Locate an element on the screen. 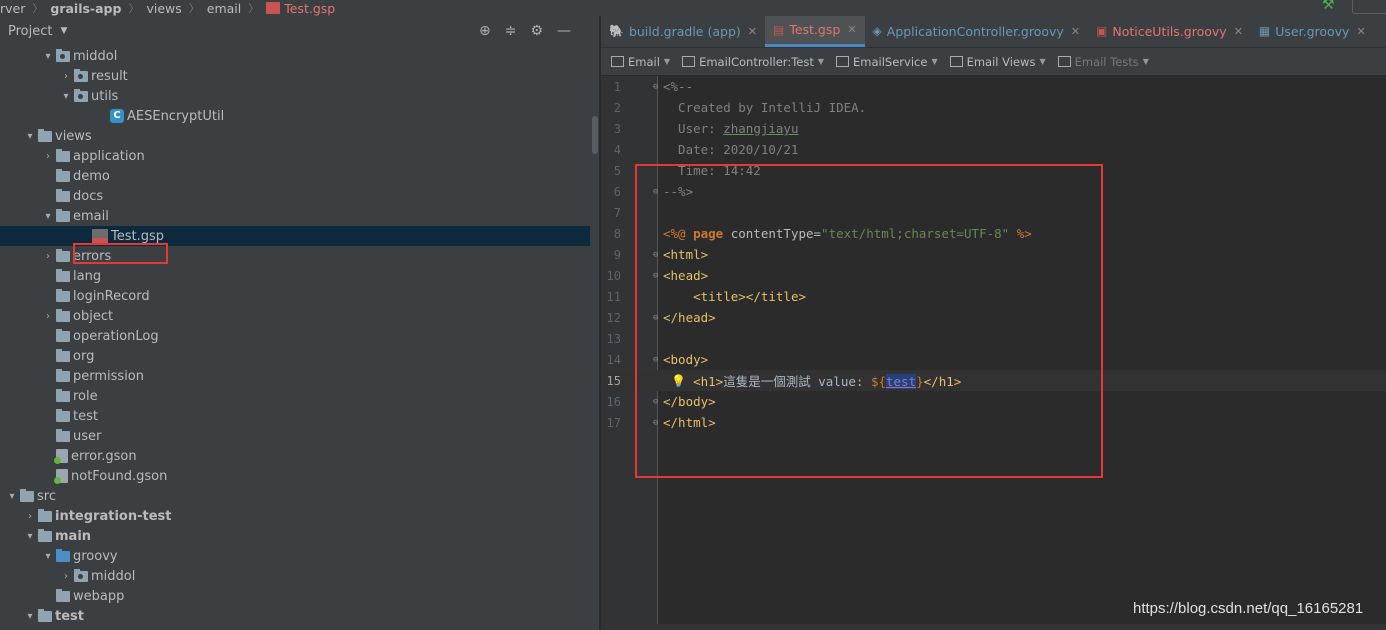 This screenshot has width=1386, height=630. editor-tab: ◈ ApplicationController.groovy ✕ is located at coordinates (977, 31).